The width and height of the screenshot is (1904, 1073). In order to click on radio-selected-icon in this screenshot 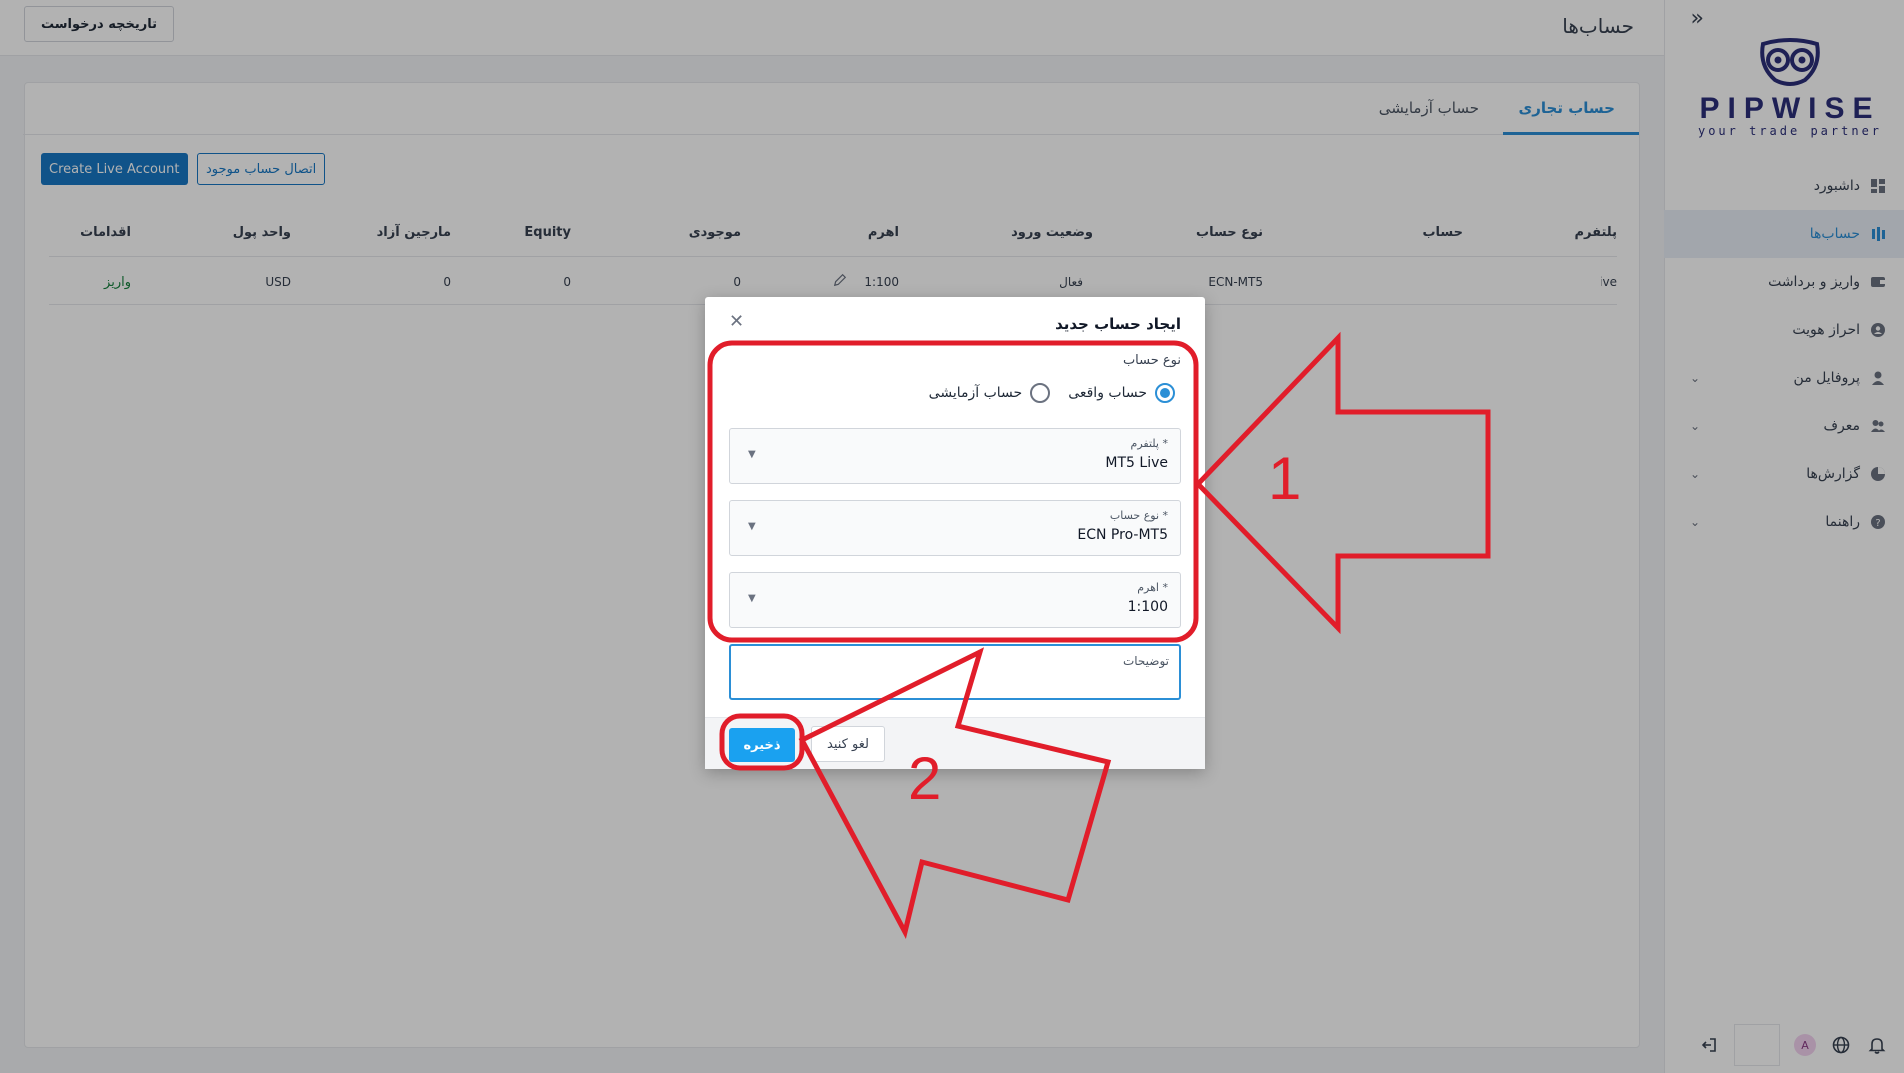, I will do `click(1165, 393)`.